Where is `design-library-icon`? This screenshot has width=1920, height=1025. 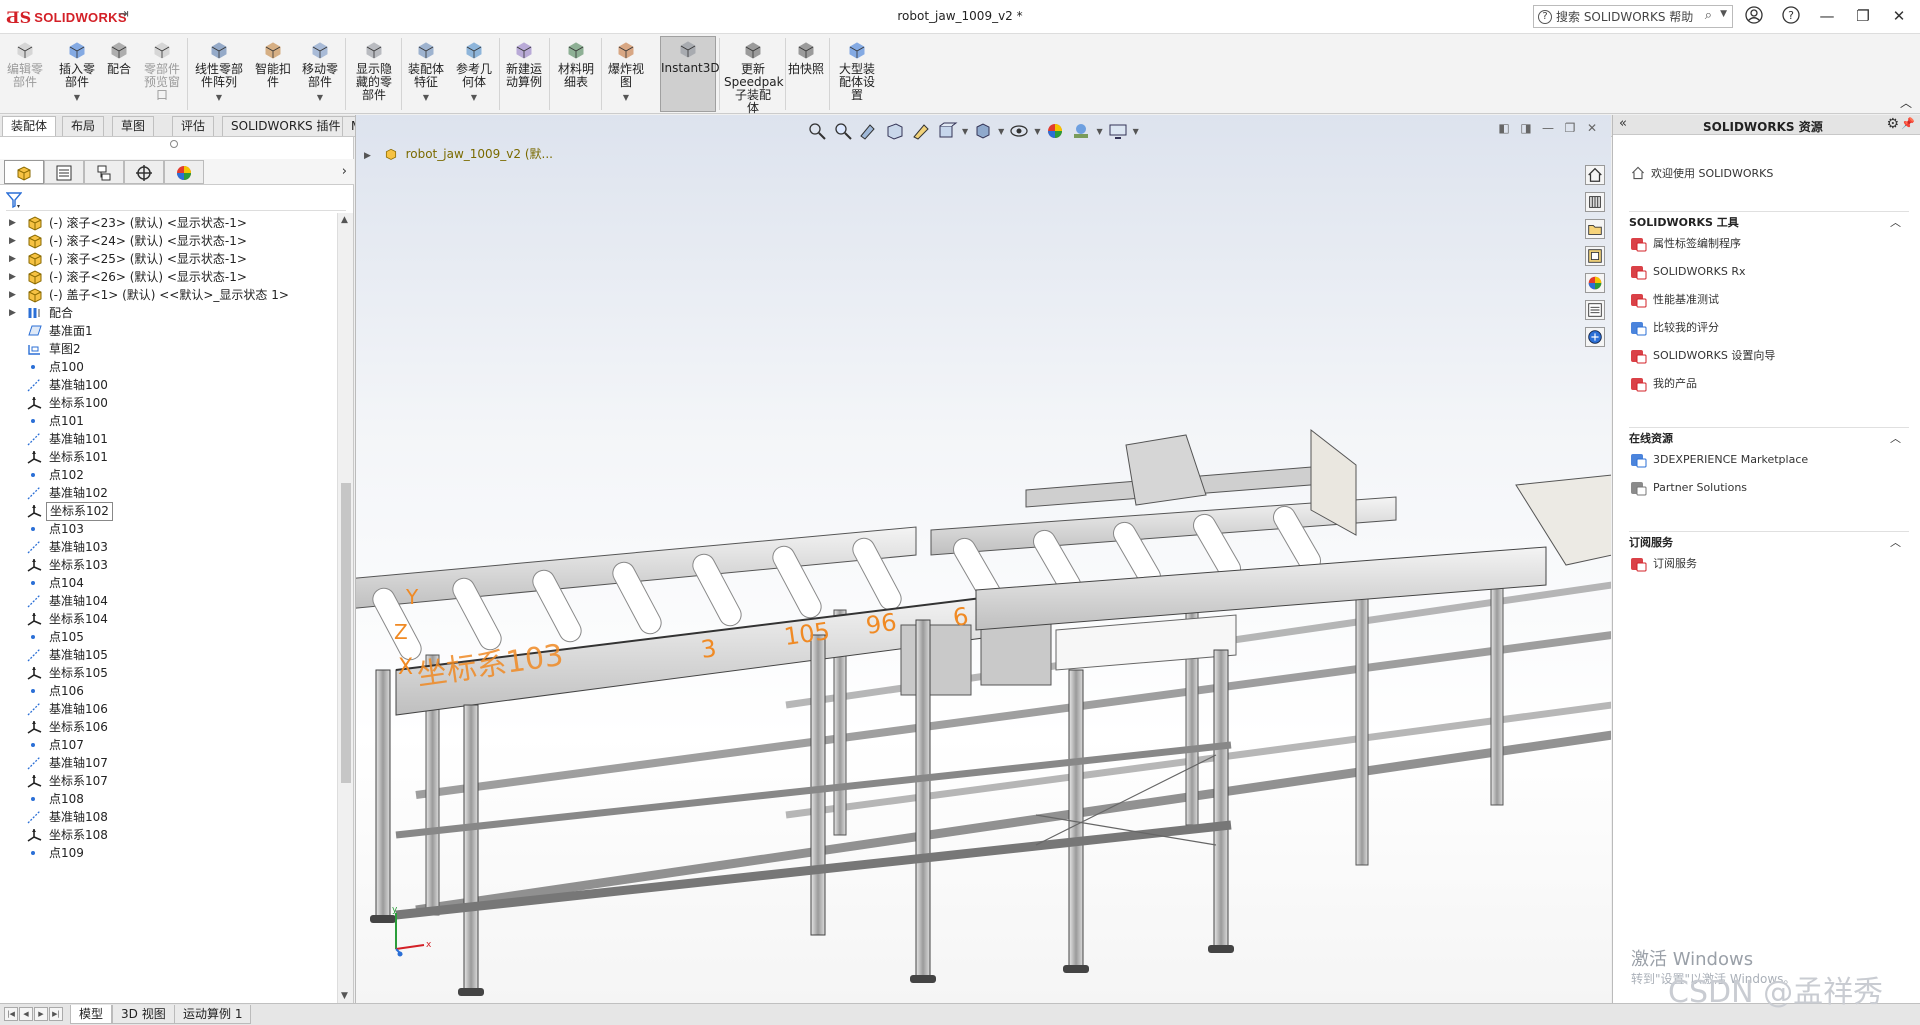
design-library-icon is located at coordinates (1595, 202).